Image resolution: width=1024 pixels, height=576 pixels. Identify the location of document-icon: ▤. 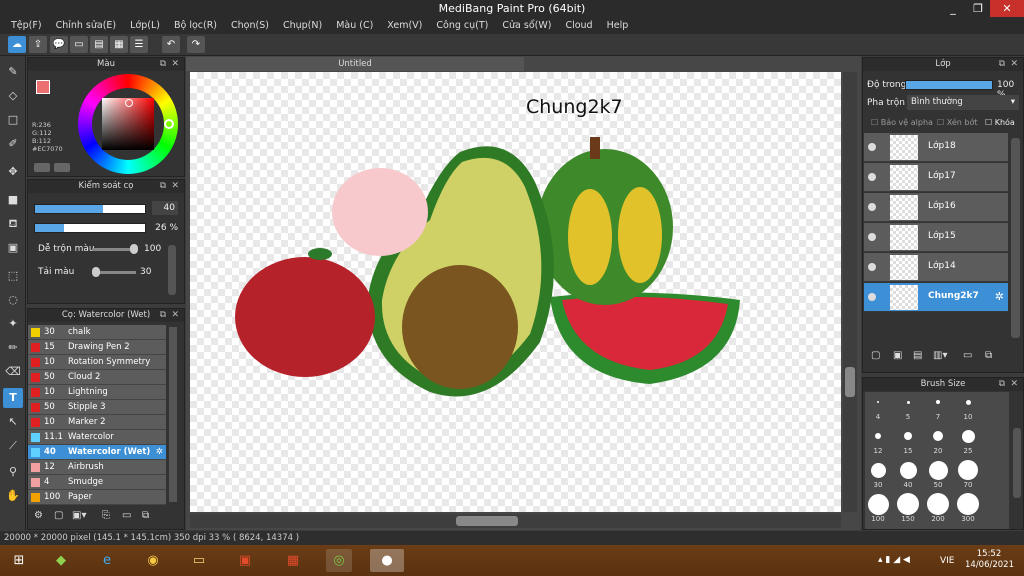
(99, 44).